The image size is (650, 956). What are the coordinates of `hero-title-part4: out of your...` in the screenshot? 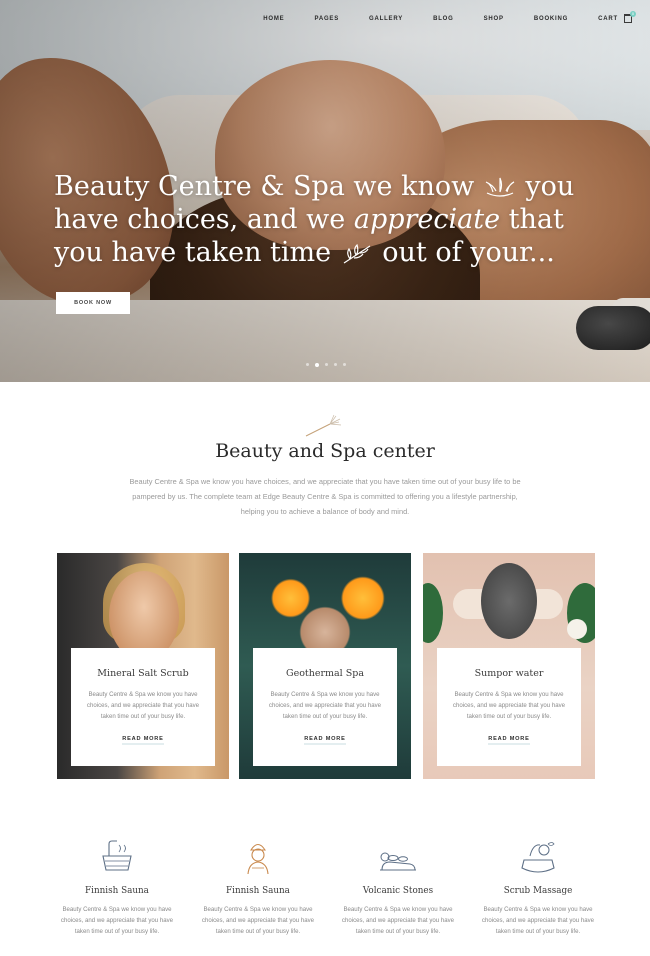 It's located at (464, 252).